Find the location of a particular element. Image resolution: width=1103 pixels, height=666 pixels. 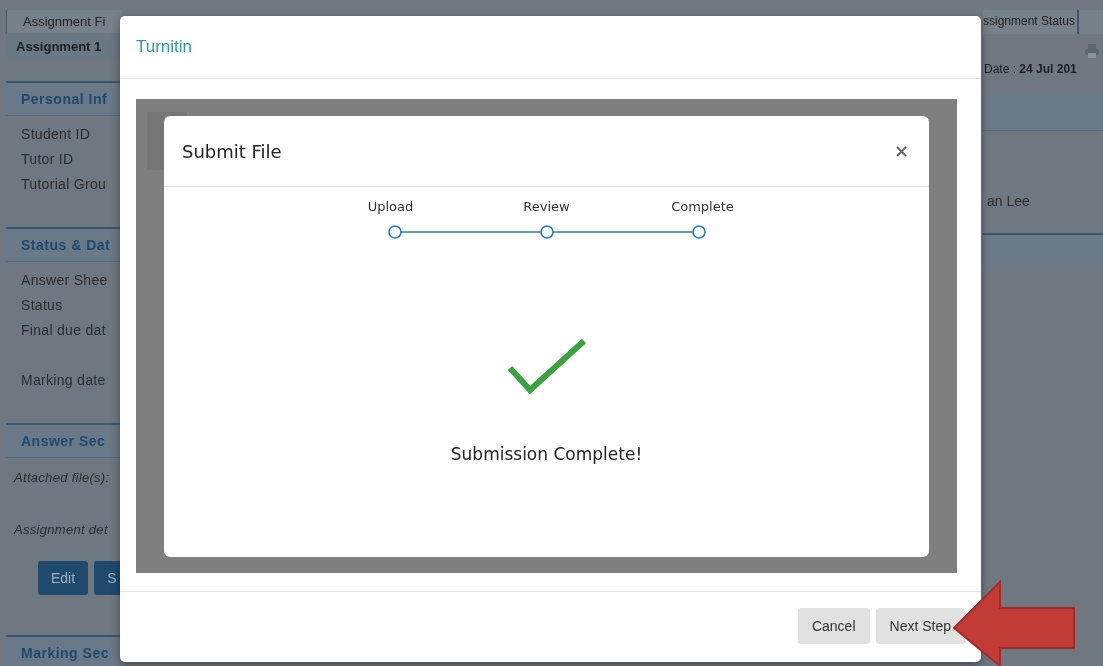

date-text: Date : 24 Jul 201 is located at coordinates (1030, 68).